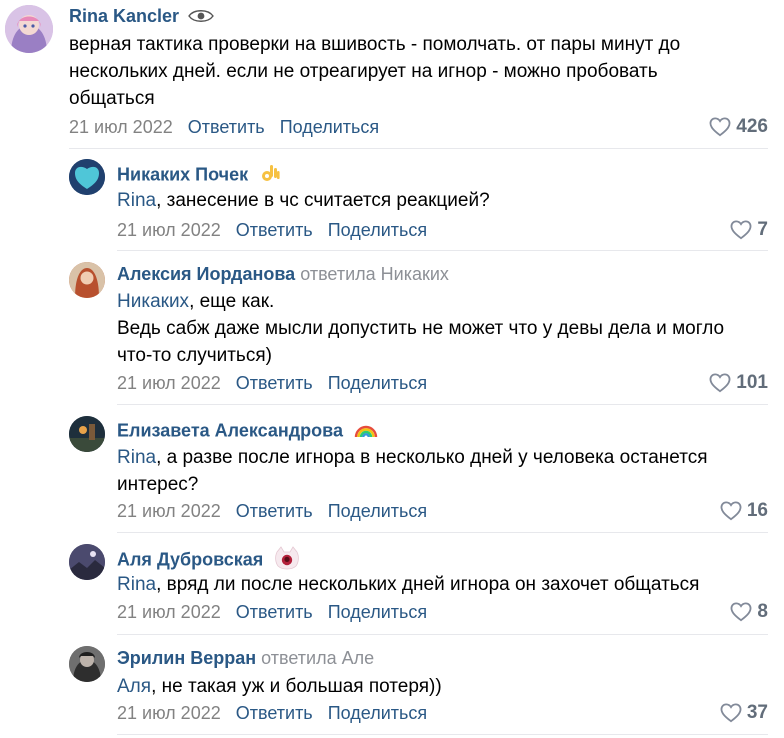  I want to click on ok-hand-emoji, so click(270, 175).